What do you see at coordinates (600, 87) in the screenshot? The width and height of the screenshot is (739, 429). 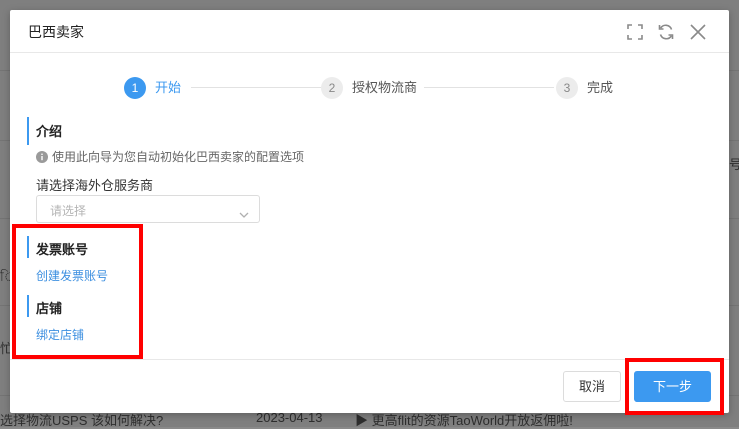 I see `step-3-label: 完成` at bounding box center [600, 87].